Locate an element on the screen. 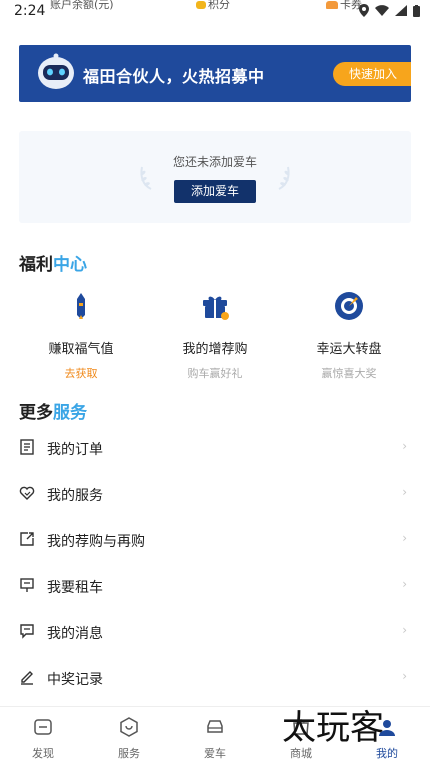 The width and height of the screenshot is (430, 764). nav-label: 发现 is located at coordinates (43, 753).